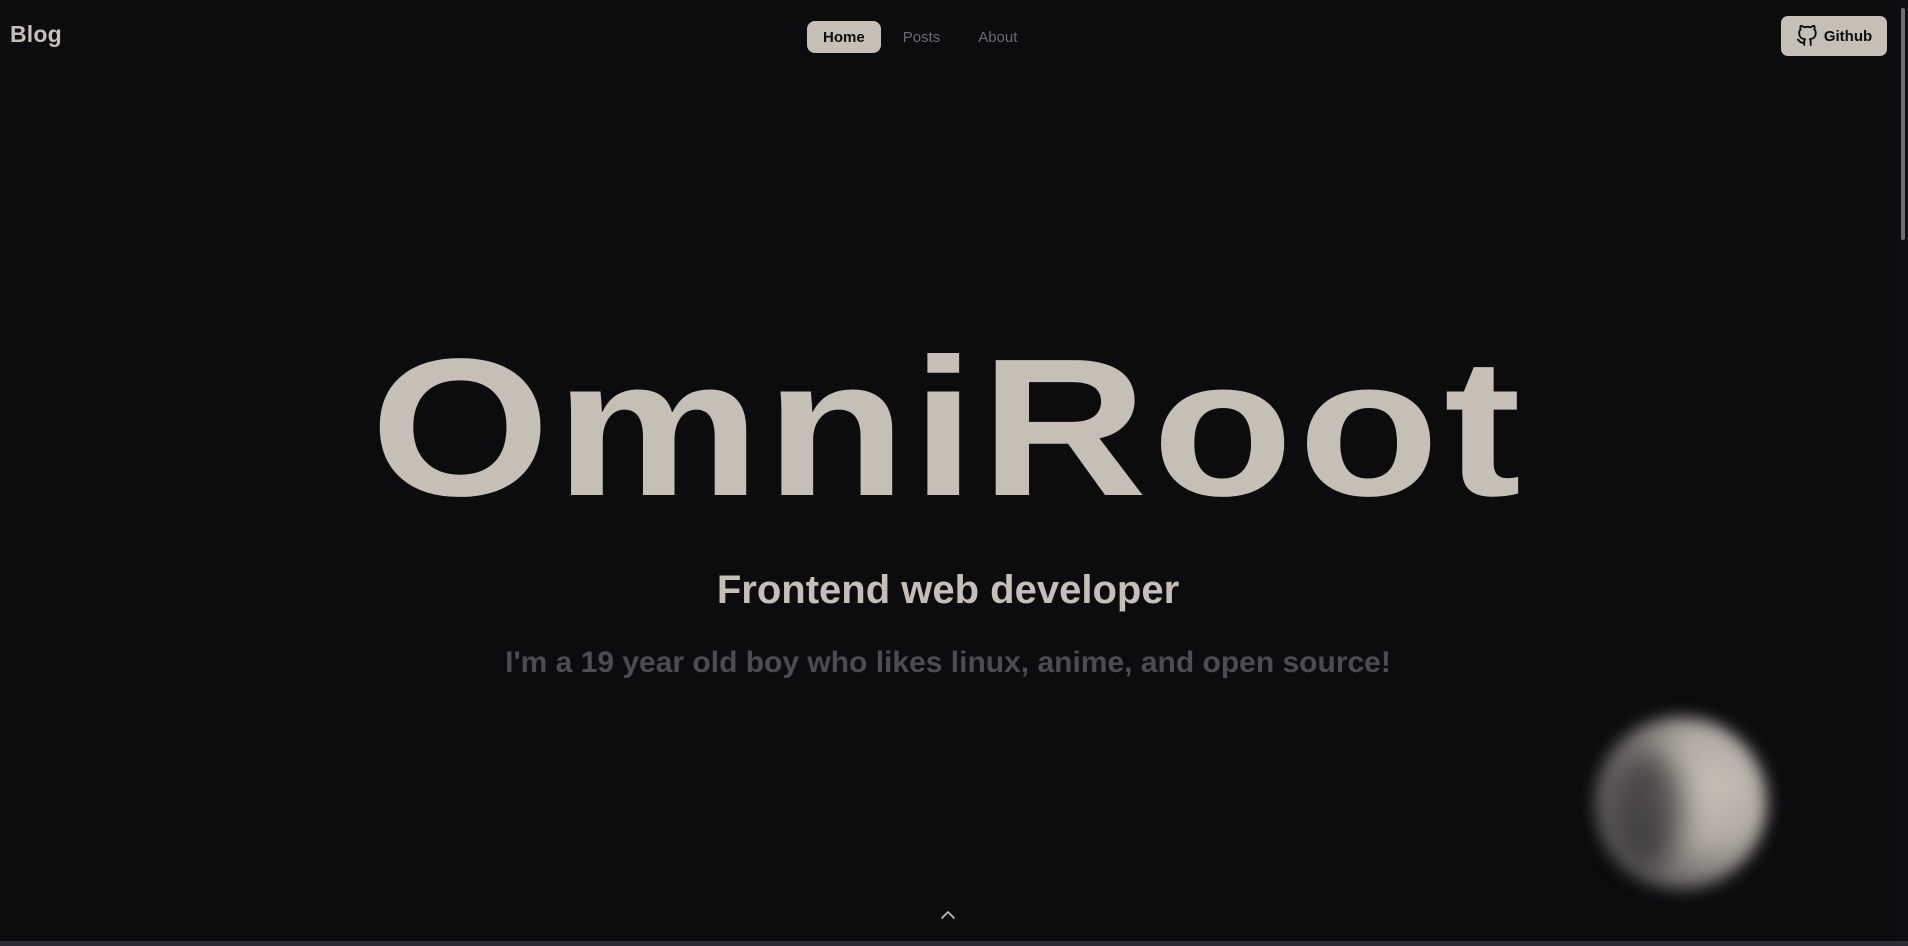 This screenshot has height=946, width=1908. Describe the element at coordinates (948, 427) in the screenshot. I see `hero-title: OmniRoot` at that location.